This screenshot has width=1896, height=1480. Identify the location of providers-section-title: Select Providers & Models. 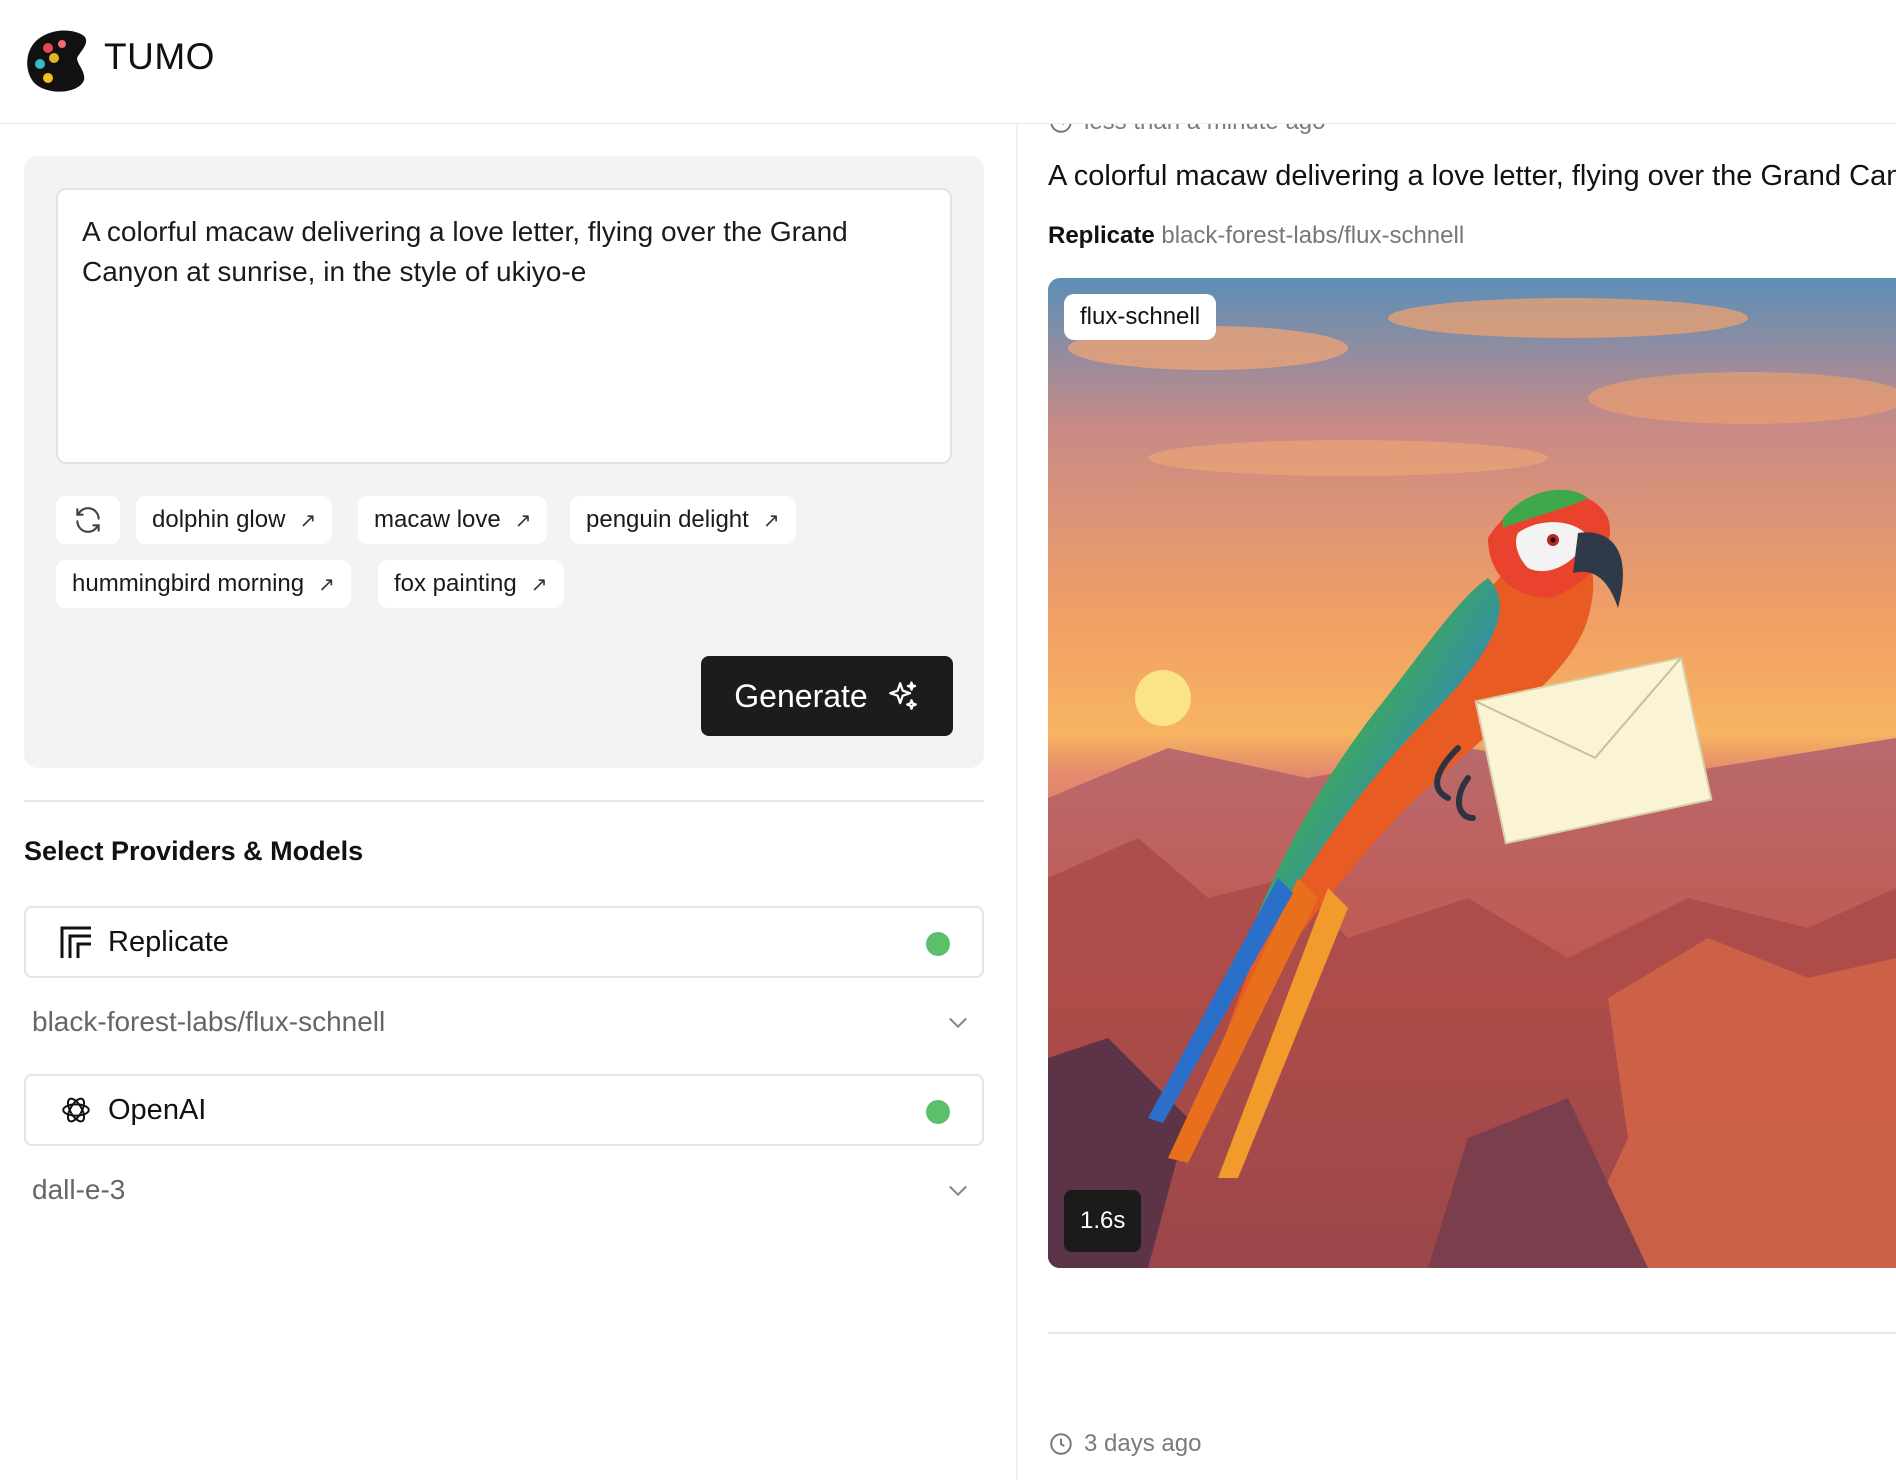
(194, 851).